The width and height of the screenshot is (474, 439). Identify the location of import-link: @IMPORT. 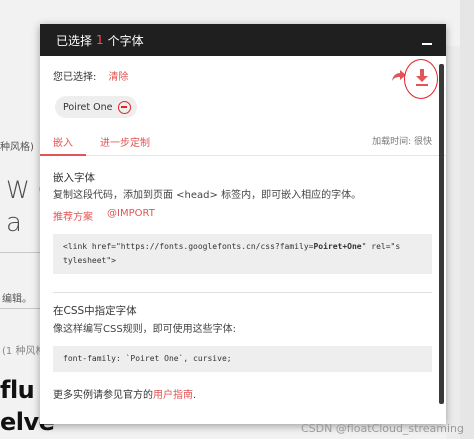
(131, 215).